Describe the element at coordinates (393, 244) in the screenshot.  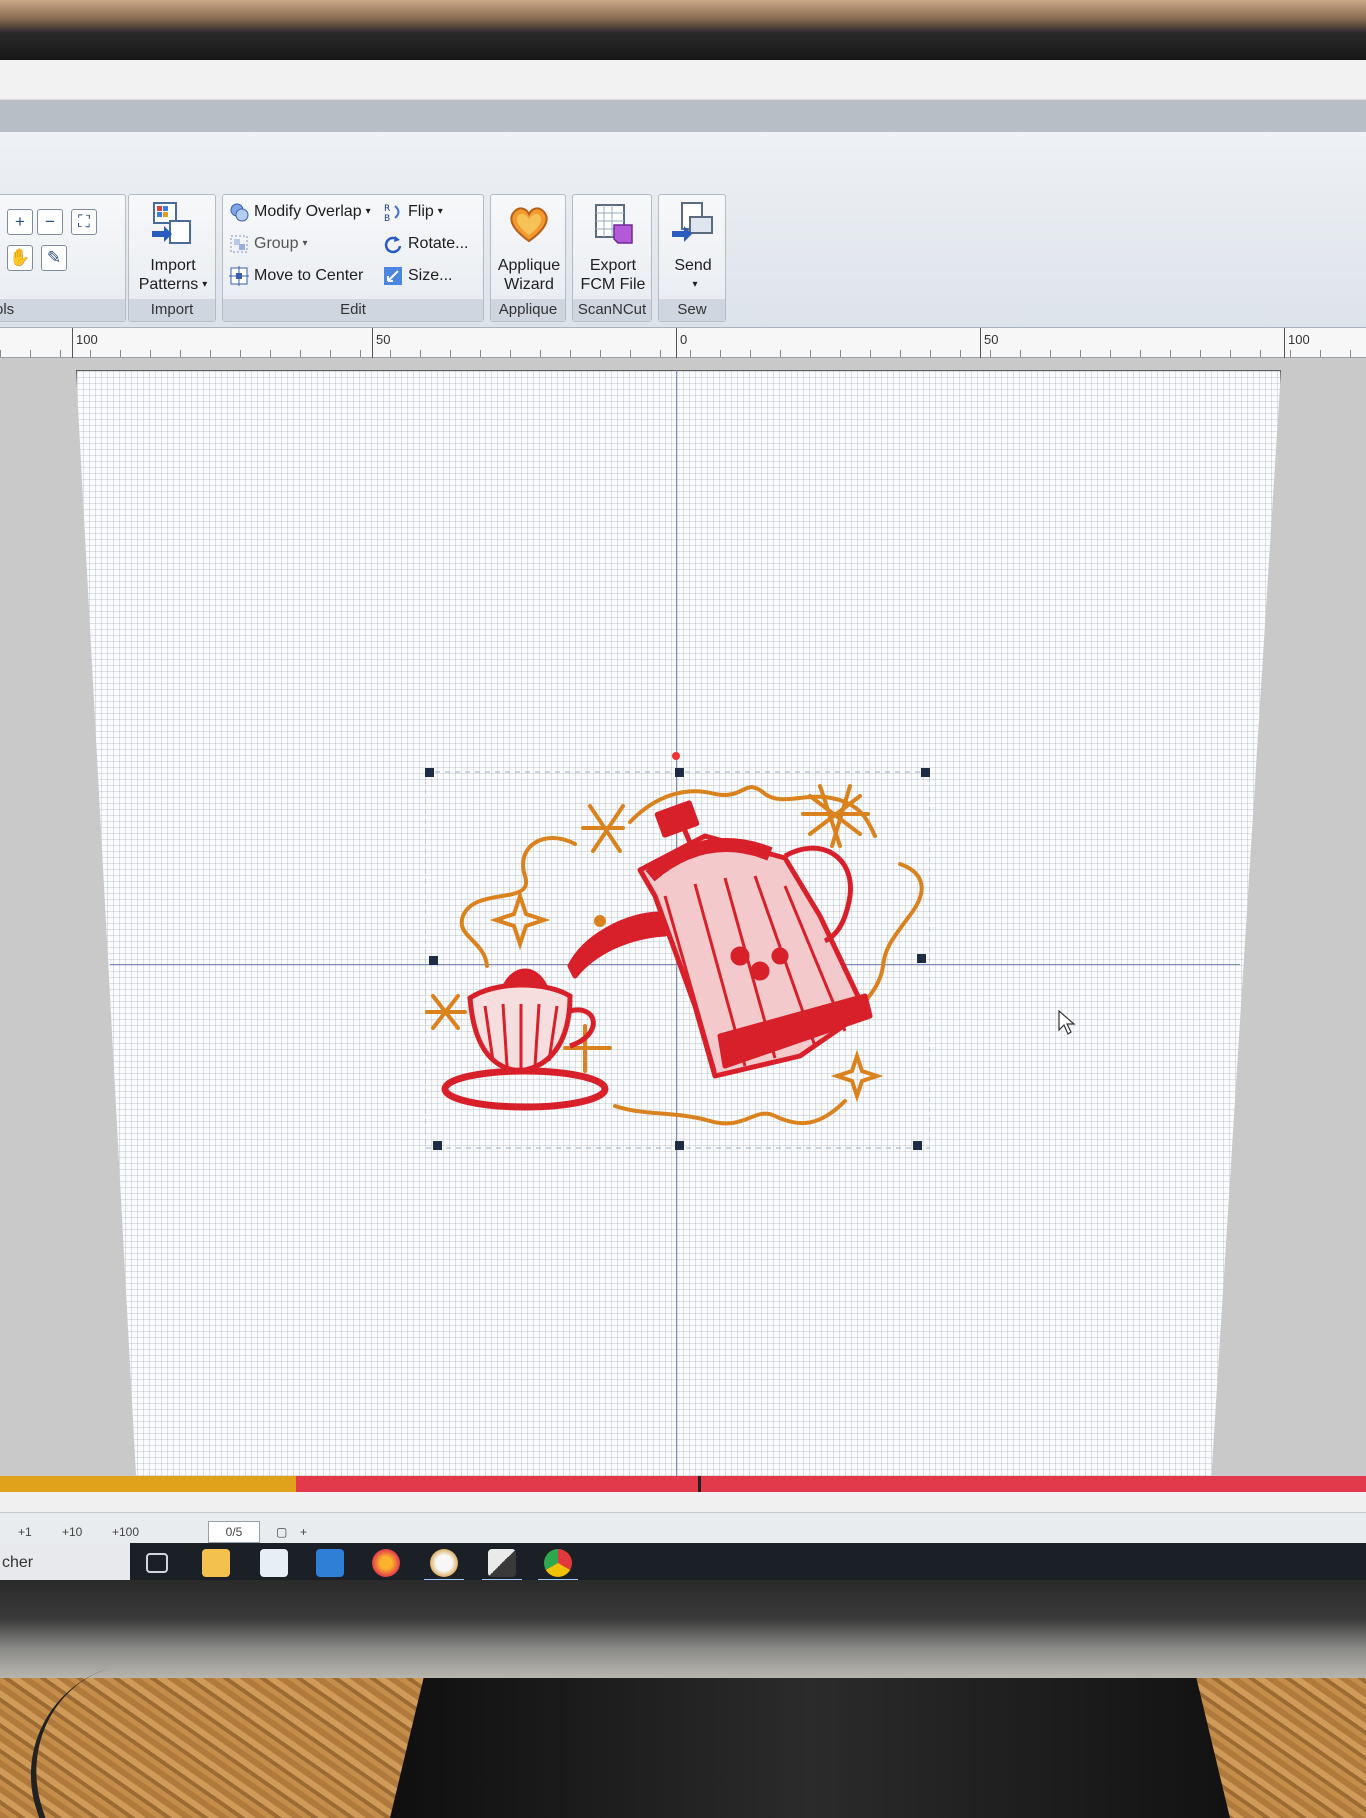
I see `rotate-icon` at that location.